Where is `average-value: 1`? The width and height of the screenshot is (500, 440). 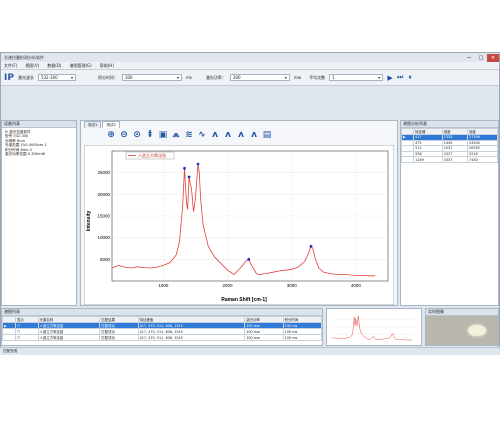 average-value: 1 is located at coordinates (333, 77).